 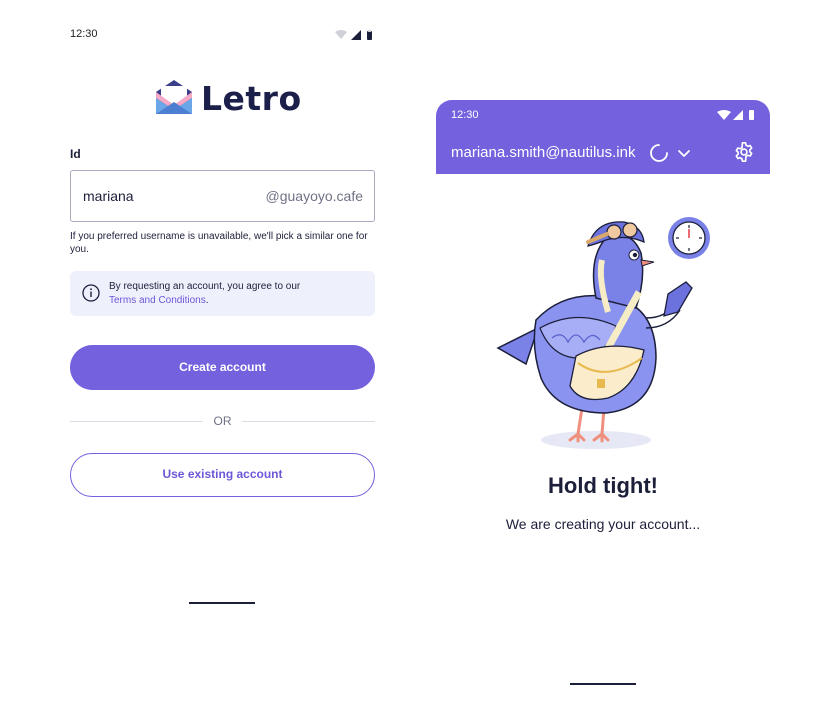 What do you see at coordinates (207, 300) in the screenshot?
I see `terms-suffix: .` at bounding box center [207, 300].